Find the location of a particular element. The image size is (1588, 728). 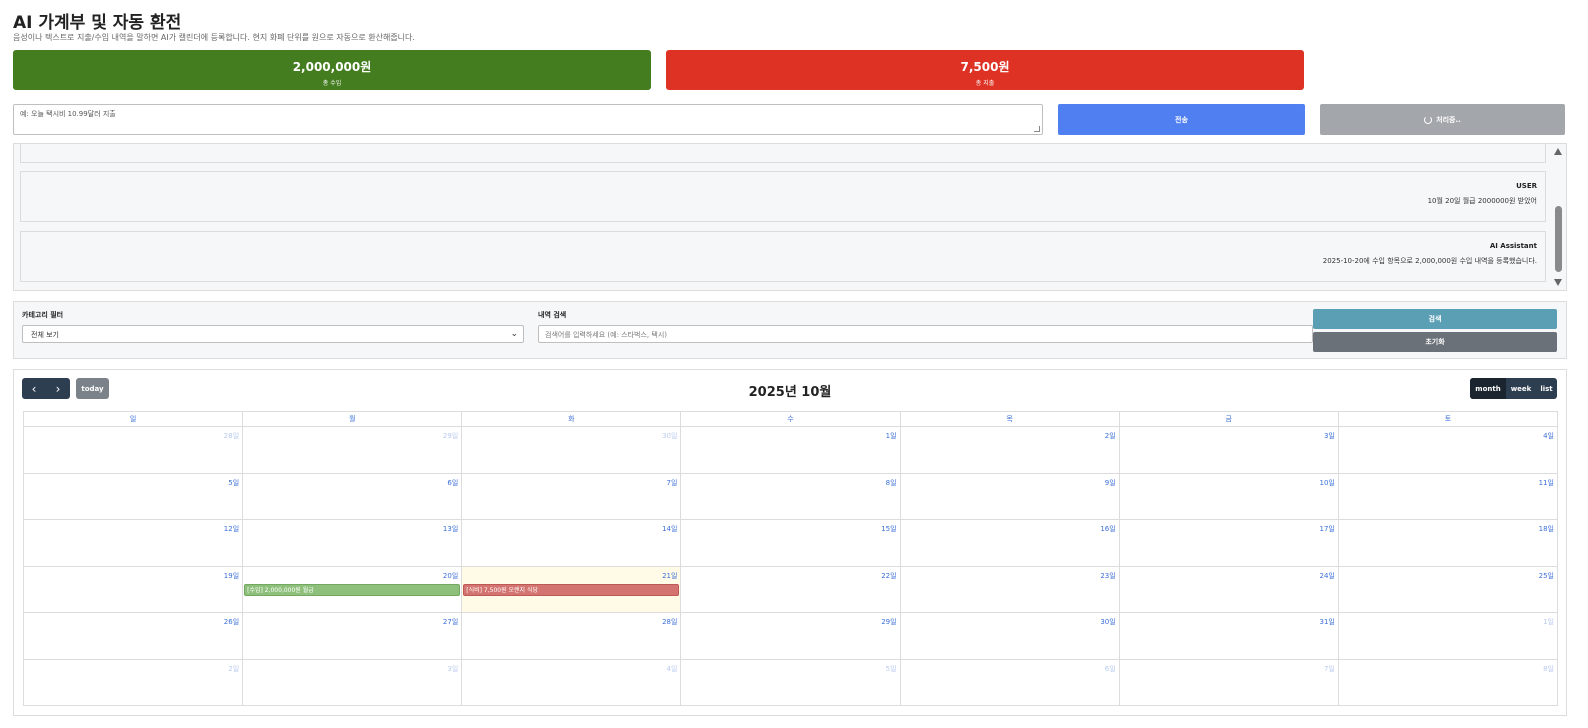

day-number: 12일 is located at coordinates (231, 529).